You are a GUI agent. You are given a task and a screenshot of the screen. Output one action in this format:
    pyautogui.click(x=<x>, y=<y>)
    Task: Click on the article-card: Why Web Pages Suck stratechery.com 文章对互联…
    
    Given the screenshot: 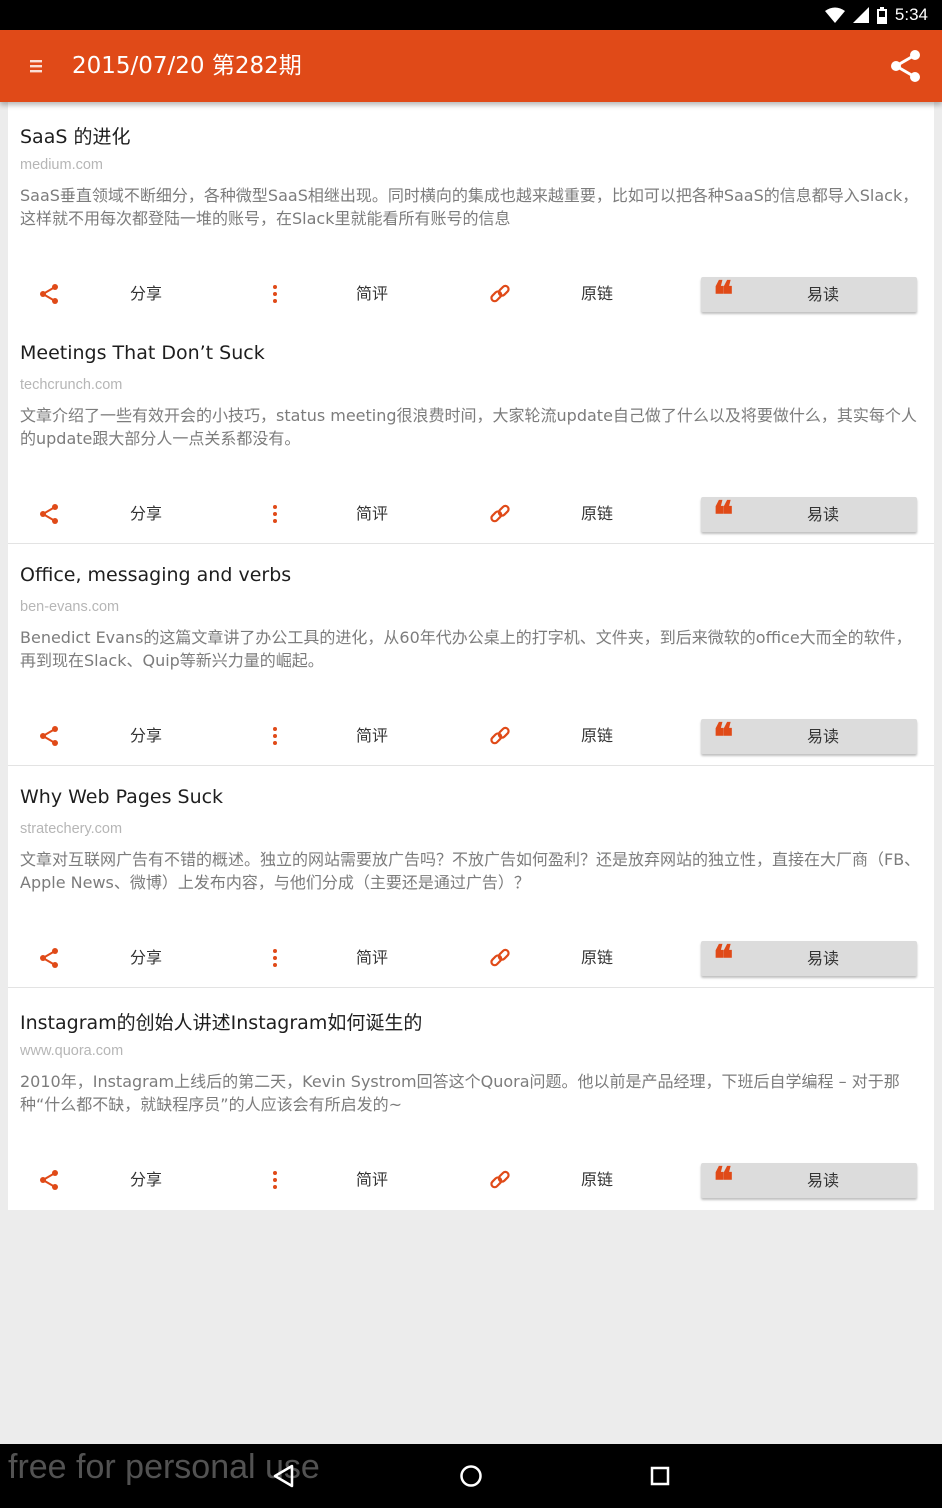 What is the action you would take?
    pyautogui.click(x=471, y=877)
    